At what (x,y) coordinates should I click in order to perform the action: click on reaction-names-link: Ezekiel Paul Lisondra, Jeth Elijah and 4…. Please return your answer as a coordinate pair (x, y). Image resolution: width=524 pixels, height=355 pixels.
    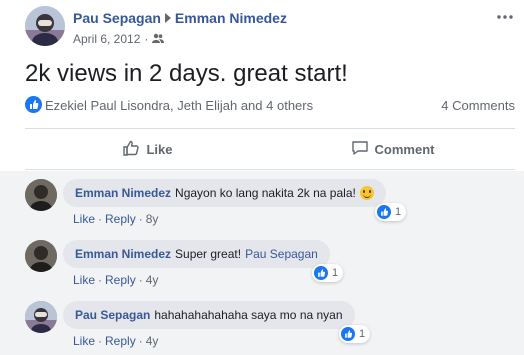
    Looking at the image, I should click on (179, 105).